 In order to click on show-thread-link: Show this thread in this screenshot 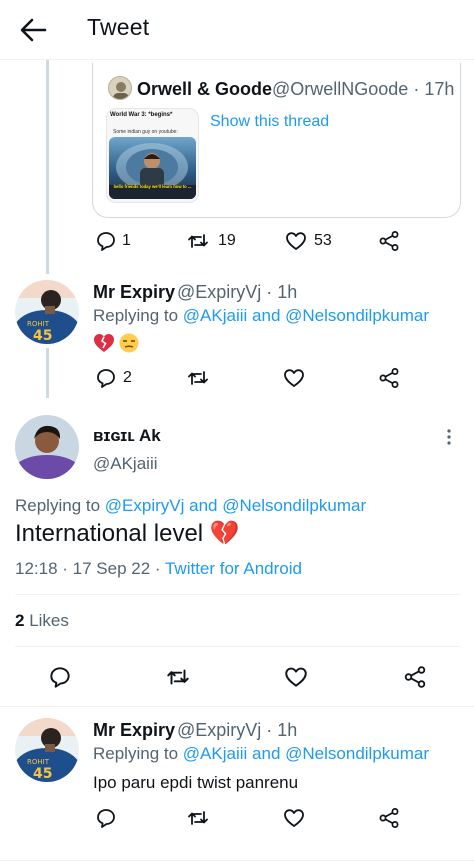, I will do `click(269, 122)`.